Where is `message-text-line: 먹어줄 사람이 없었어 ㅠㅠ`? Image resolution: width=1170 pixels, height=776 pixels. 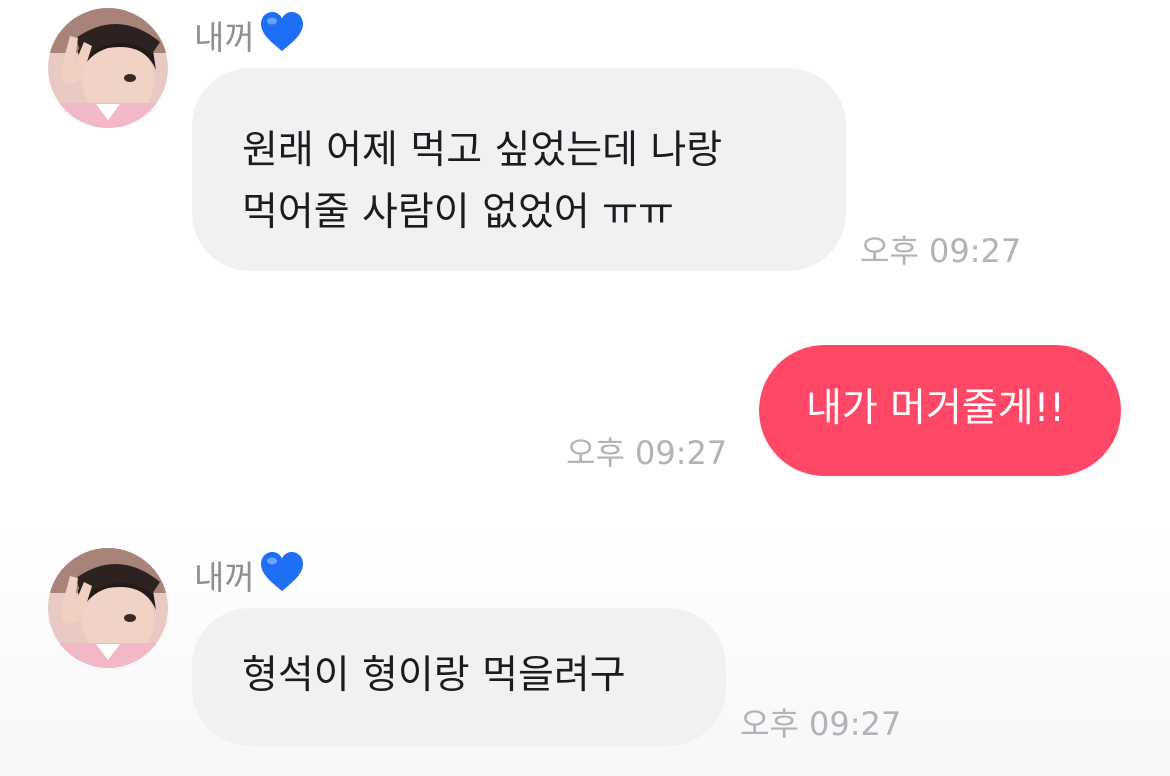 message-text-line: 먹어줄 사람이 없었어 ㅠㅠ is located at coordinates (458, 212).